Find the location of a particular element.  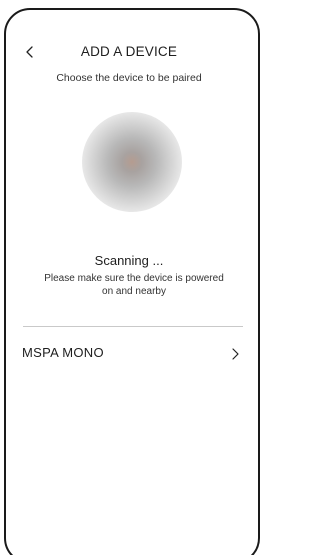

chevron-right-icon is located at coordinates (235, 354).